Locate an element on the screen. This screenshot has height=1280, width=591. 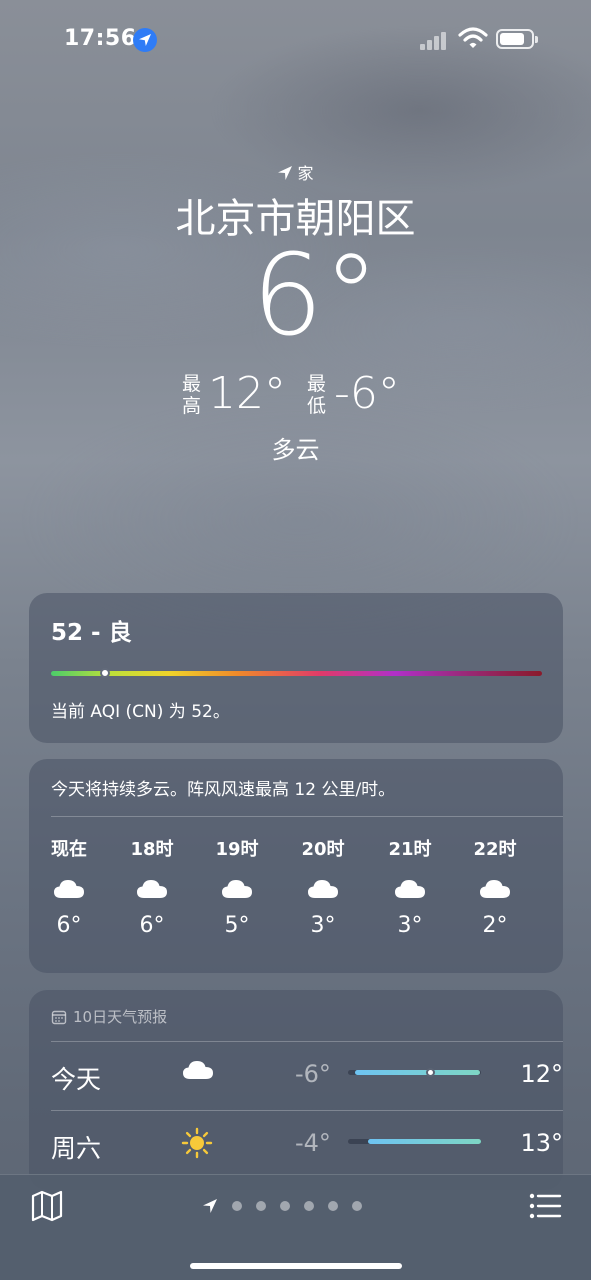
status-bar: 17:56 is located at coordinates (295, 40).